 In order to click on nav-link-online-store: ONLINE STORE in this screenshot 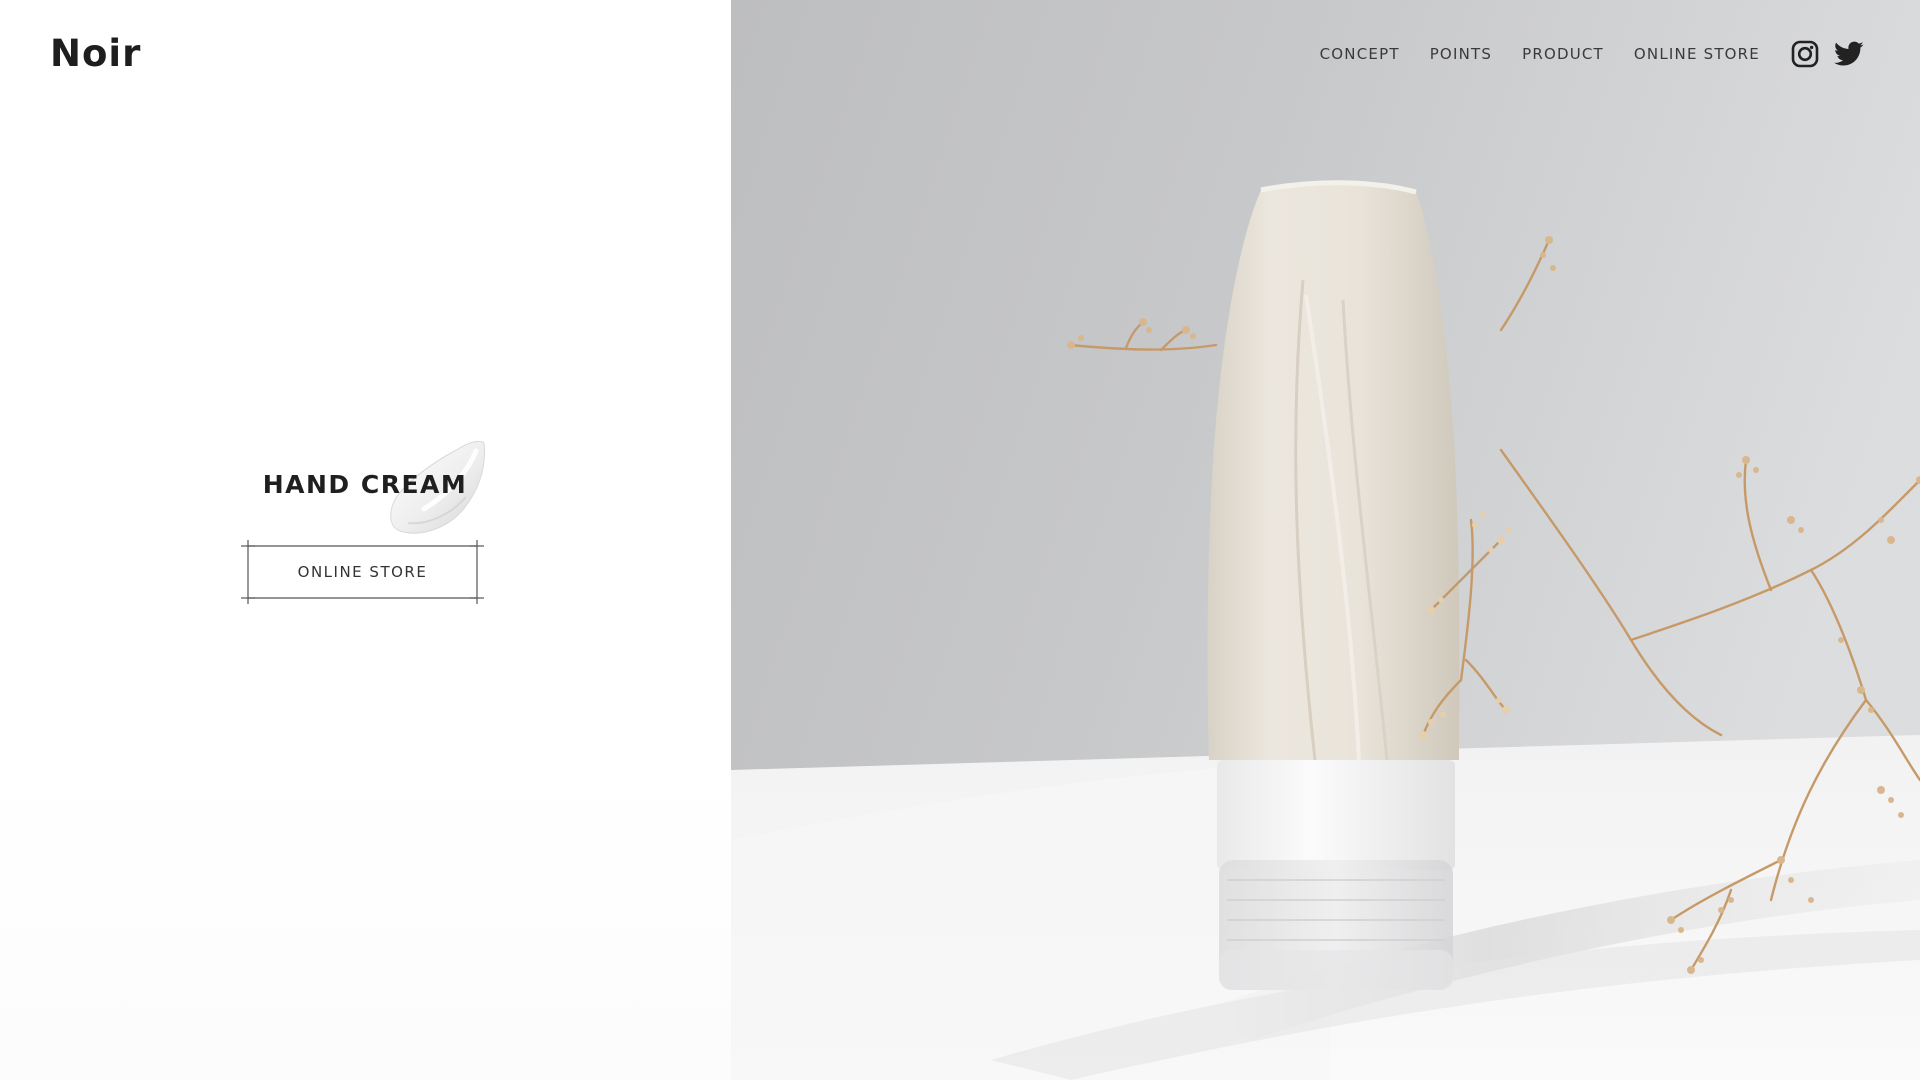, I will do `click(1697, 54)`.